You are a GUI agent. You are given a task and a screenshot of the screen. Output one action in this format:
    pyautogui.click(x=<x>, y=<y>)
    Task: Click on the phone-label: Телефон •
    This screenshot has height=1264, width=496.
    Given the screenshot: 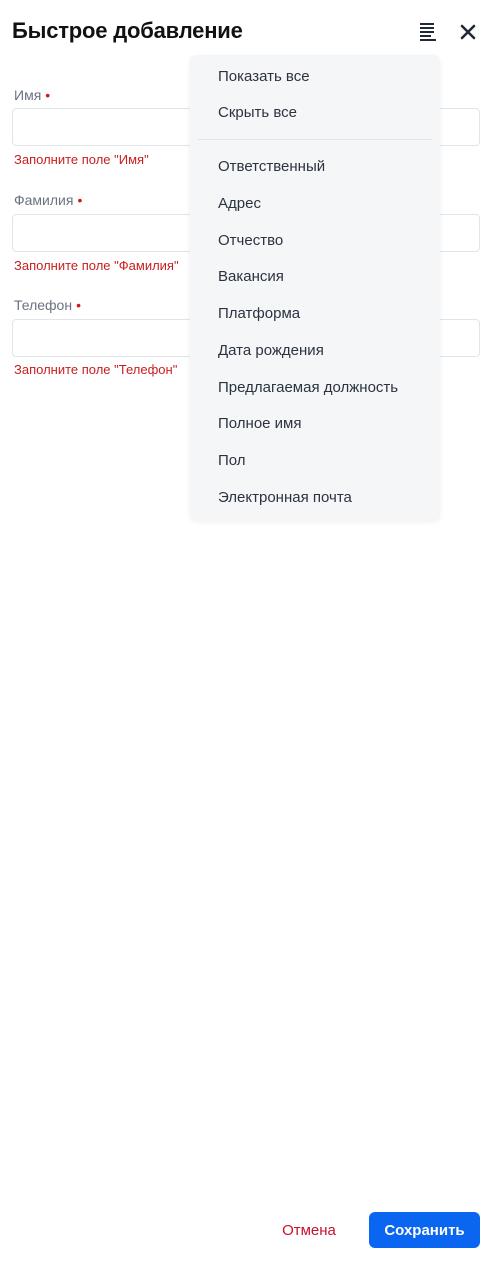 What is the action you would take?
    pyautogui.click(x=47, y=305)
    